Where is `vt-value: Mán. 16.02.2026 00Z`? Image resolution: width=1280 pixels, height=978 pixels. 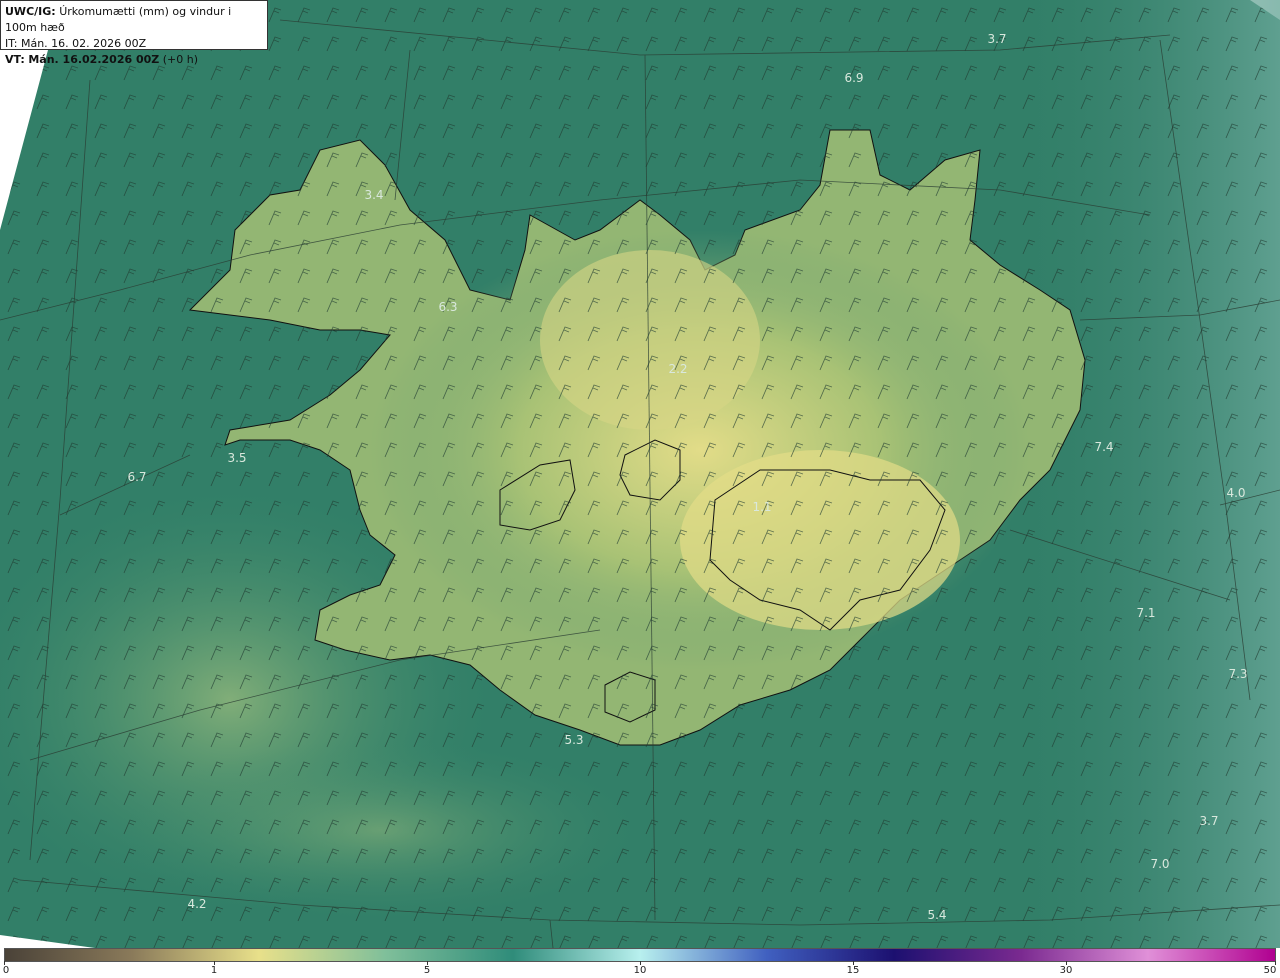 vt-value: Mán. 16.02.2026 00Z is located at coordinates (94, 59).